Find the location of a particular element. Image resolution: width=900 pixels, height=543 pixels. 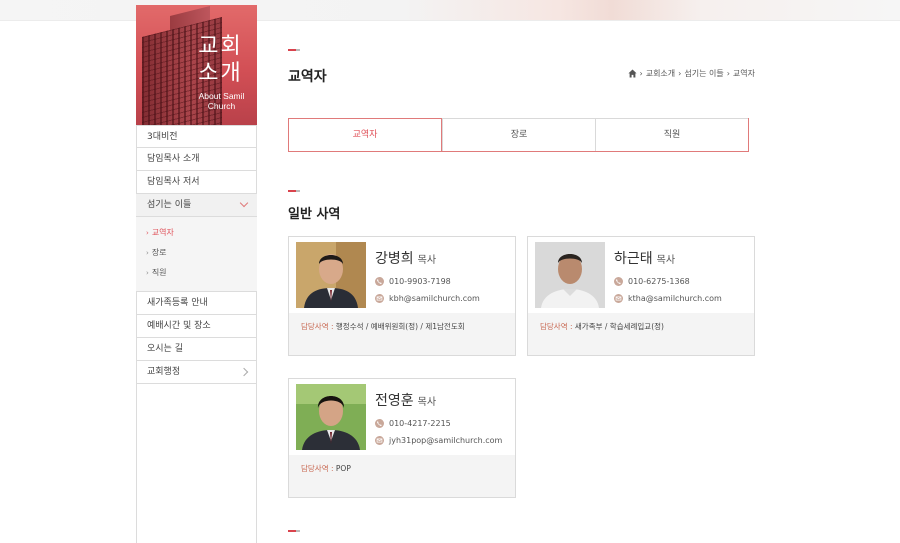

sidebar-item-label: 담임목사 저서 is located at coordinates (173, 182).